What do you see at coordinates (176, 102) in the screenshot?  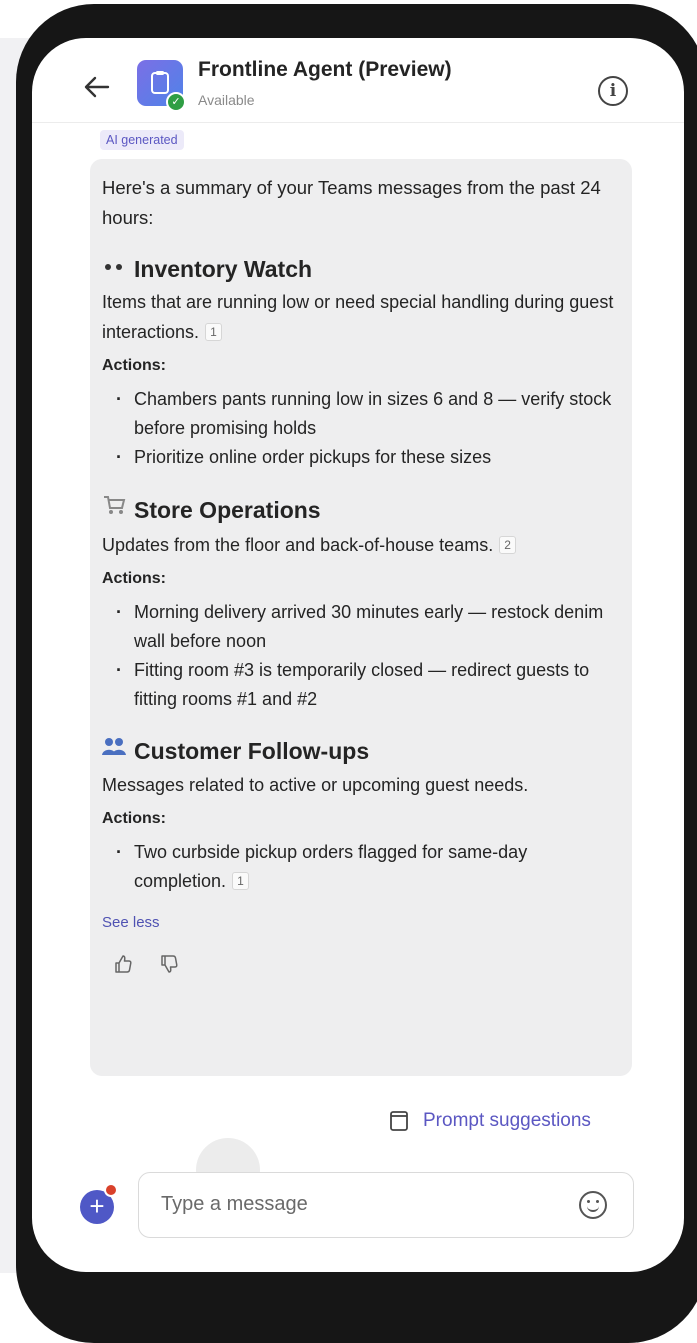 I see `available-status-icon: ✓` at bounding box center [176, 102].